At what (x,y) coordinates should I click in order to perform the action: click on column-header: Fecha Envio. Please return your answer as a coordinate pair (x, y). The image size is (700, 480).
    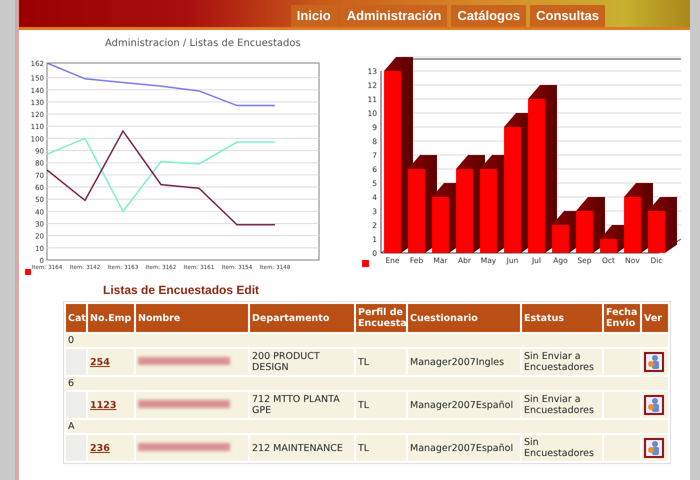
    Looking at the image, I should click on (622, 318).